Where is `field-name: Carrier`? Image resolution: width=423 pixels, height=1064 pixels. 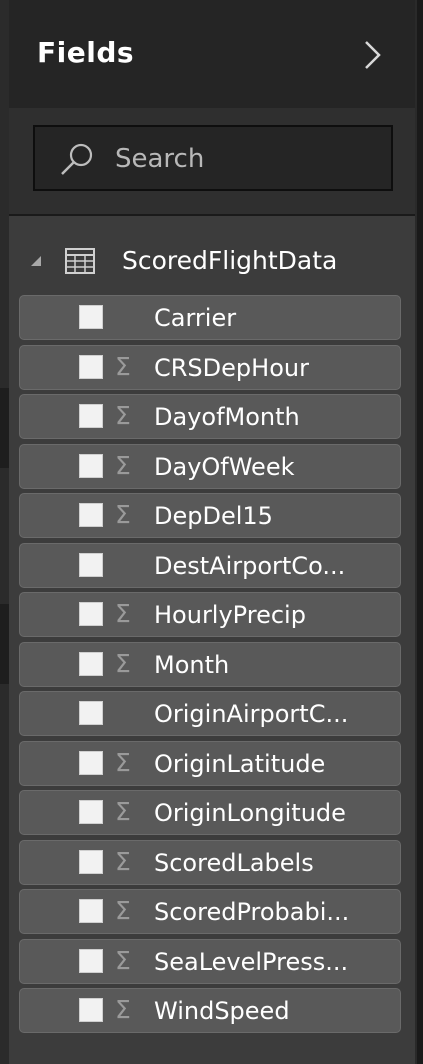
field-name: Carrier is located at coordinates (195, 318).